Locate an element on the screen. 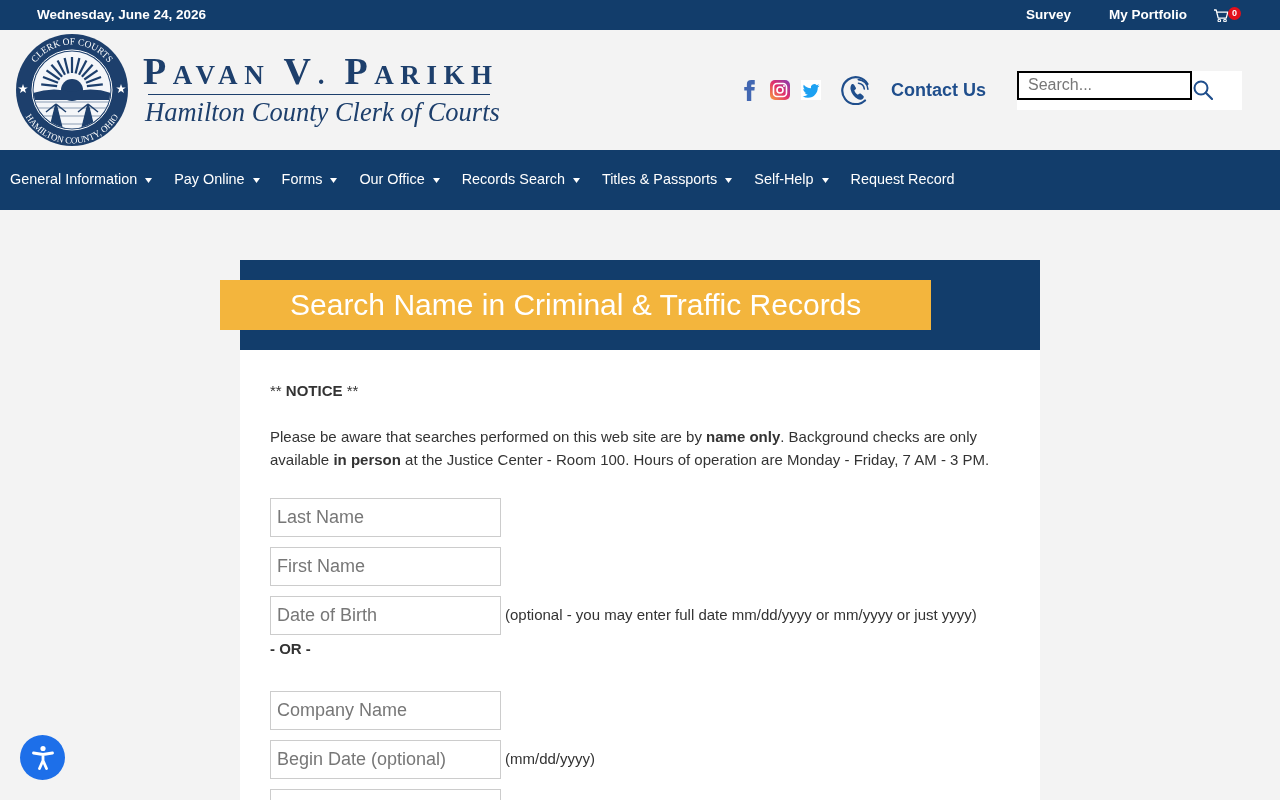 The width and height of the screenshot is (1280, 800). cart-link: 0 is located at coordinates (1227, 15).